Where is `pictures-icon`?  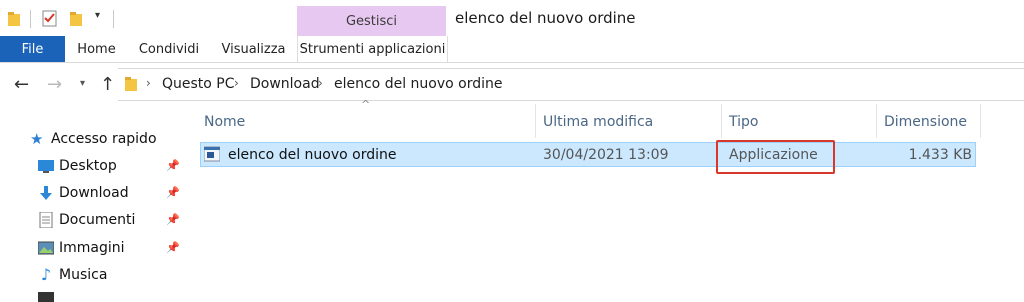
pictures-icon is located at coordinates (46, 248).